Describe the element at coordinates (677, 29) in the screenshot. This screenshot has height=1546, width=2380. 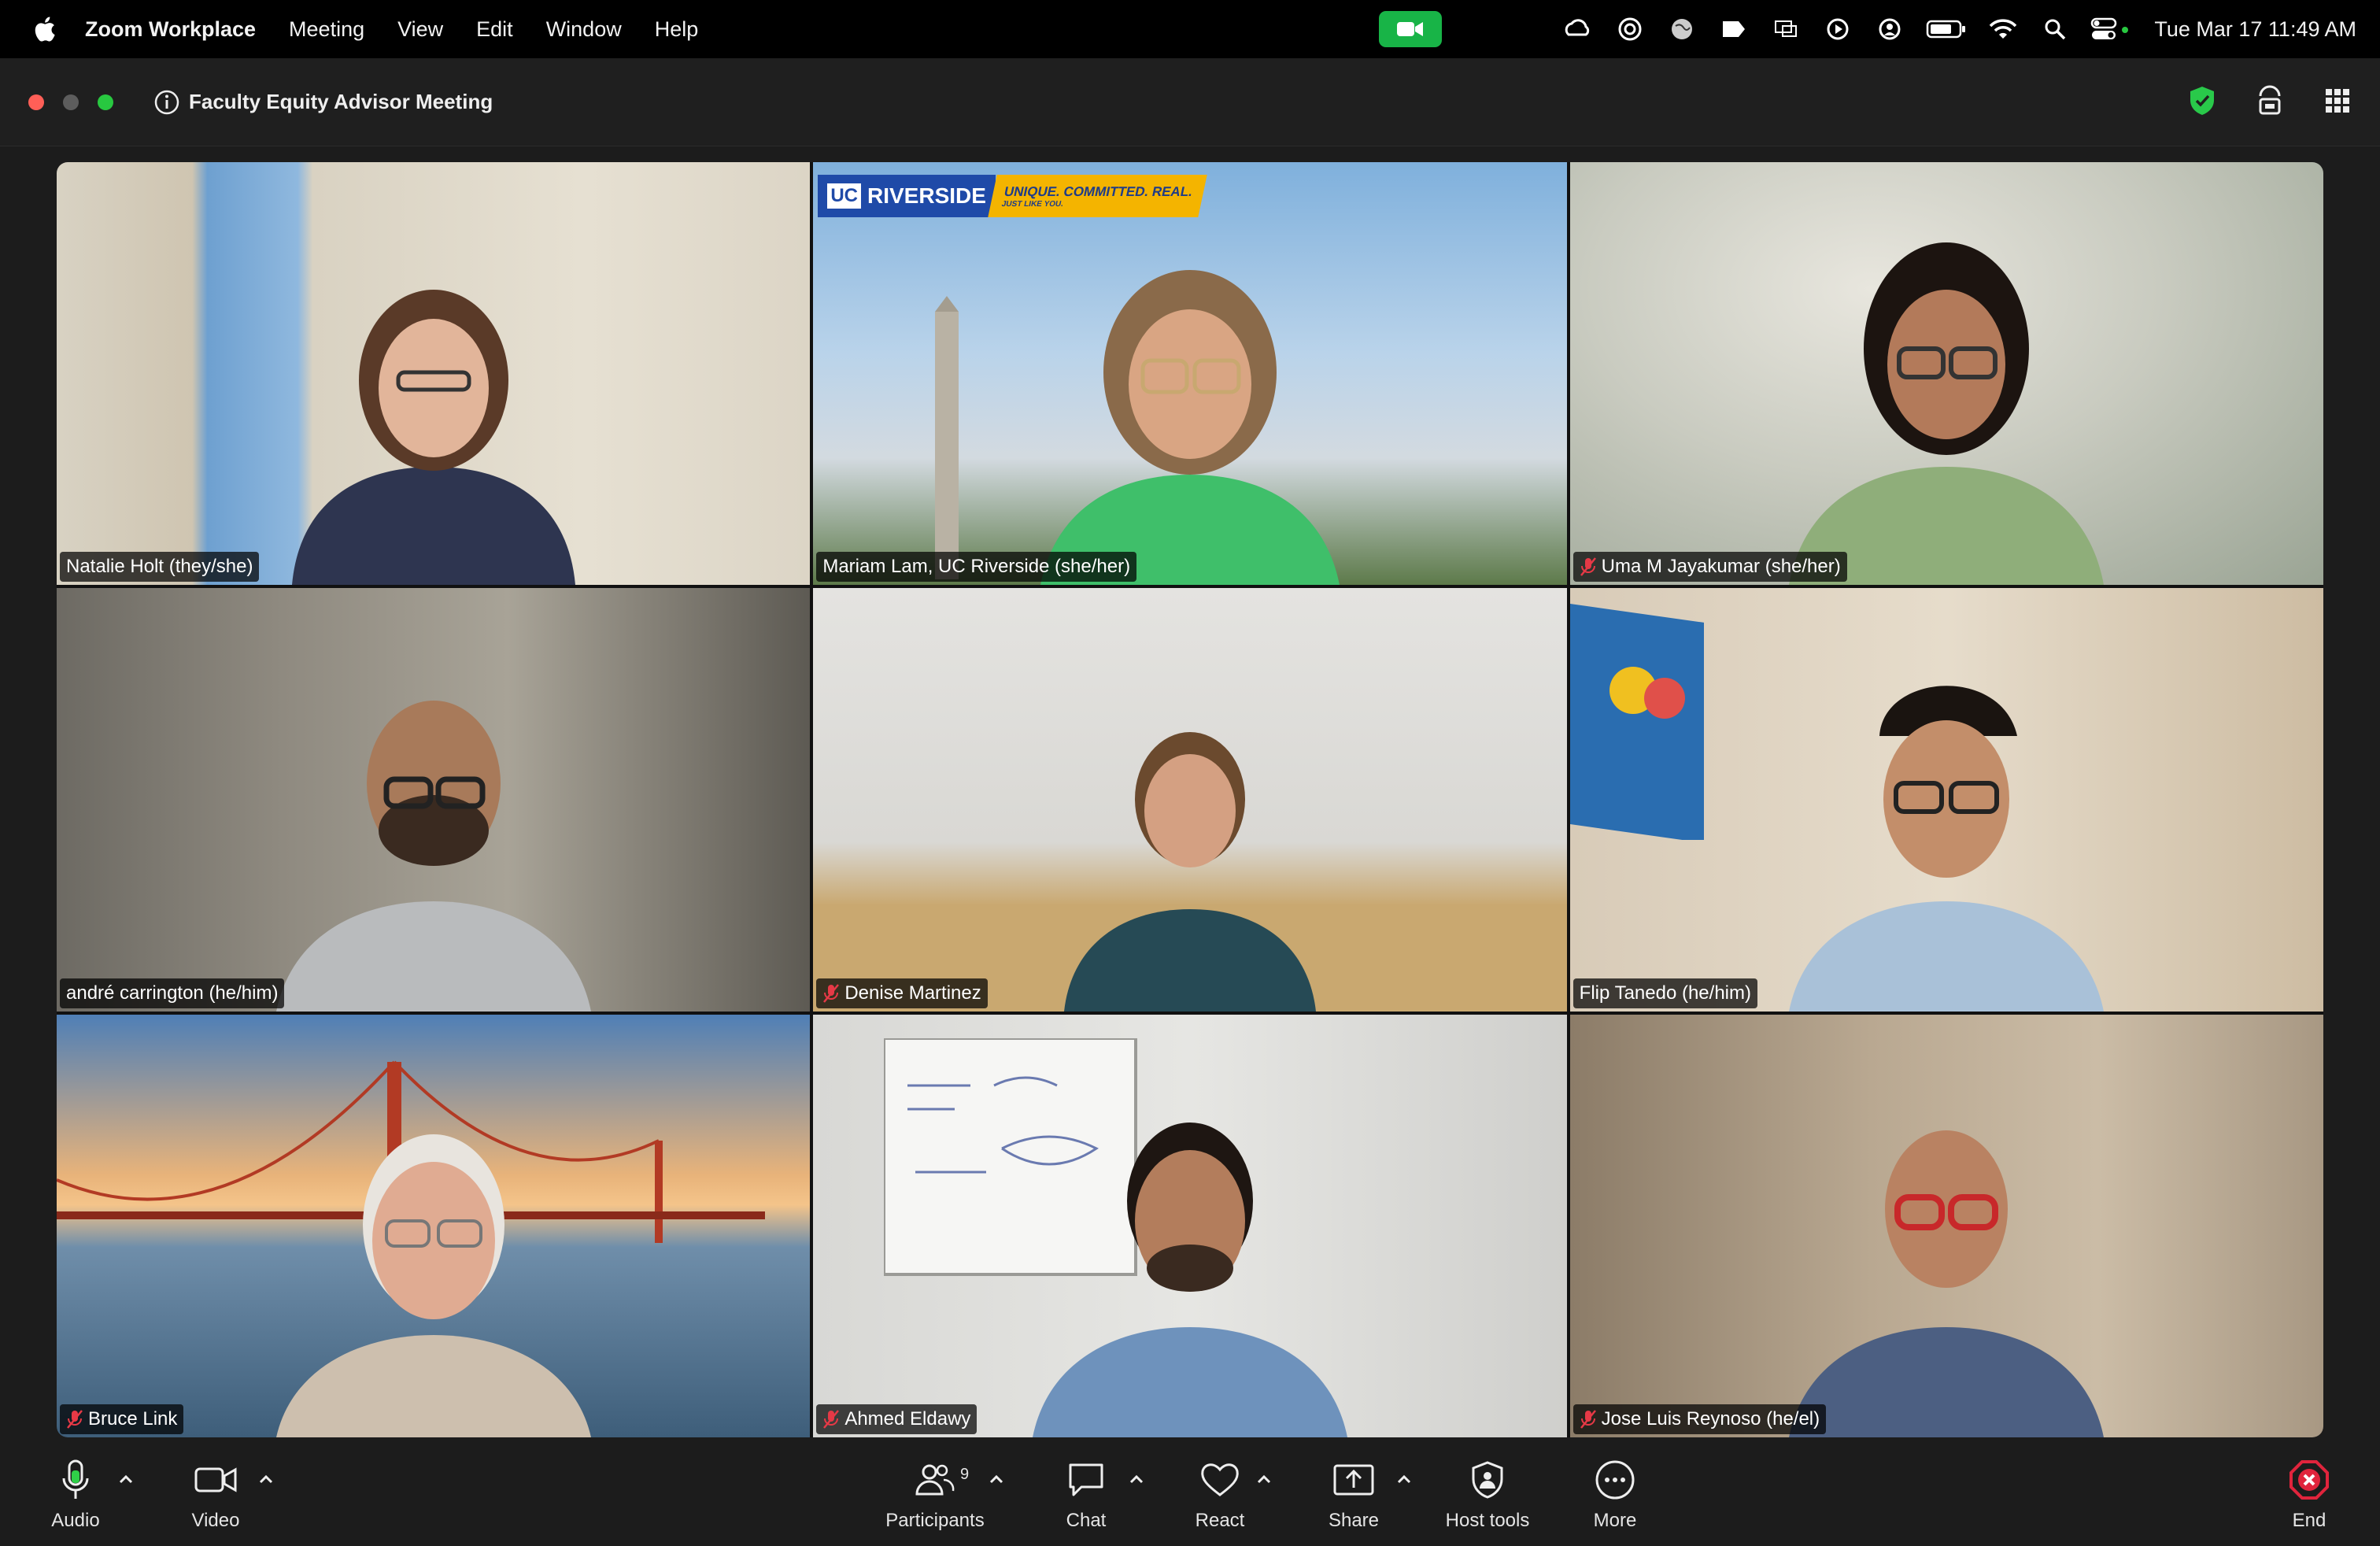
I see `menu-help: Help` at that location.